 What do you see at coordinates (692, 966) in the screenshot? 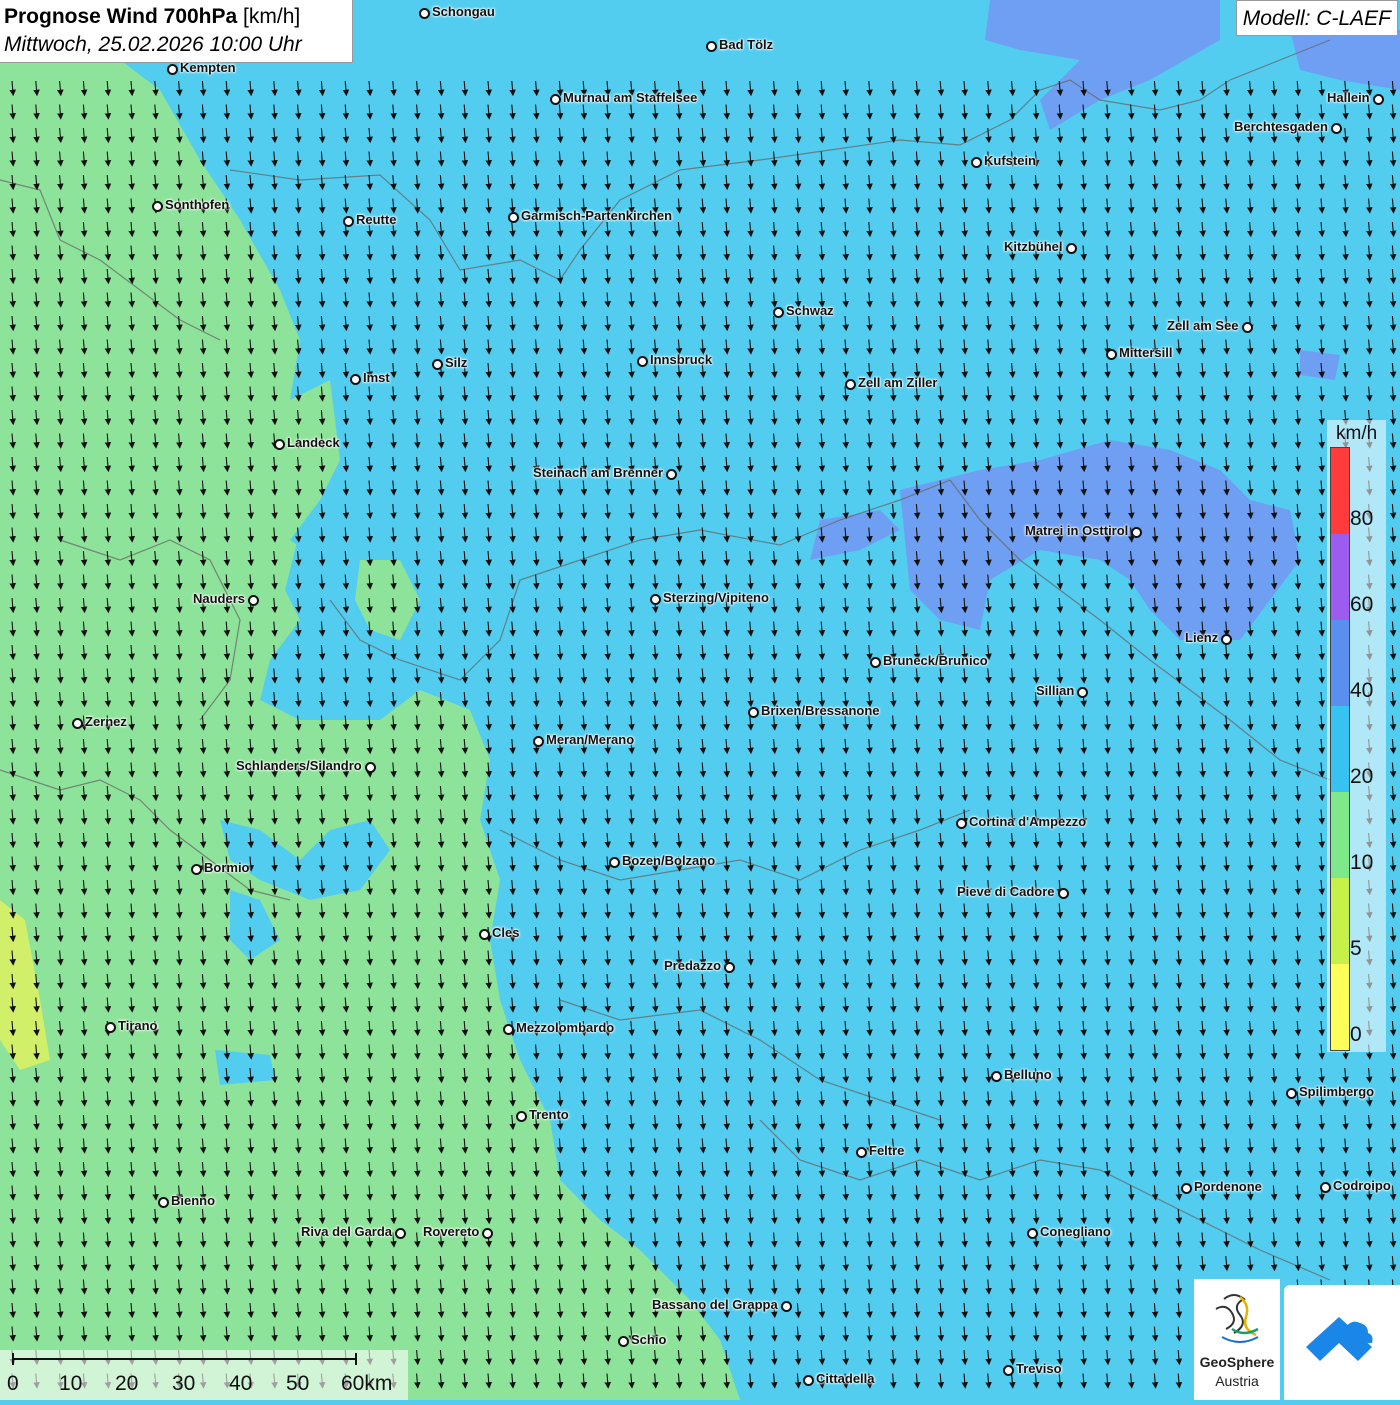
I see `city-label: Predazzo` at bounding box center [692, 966].